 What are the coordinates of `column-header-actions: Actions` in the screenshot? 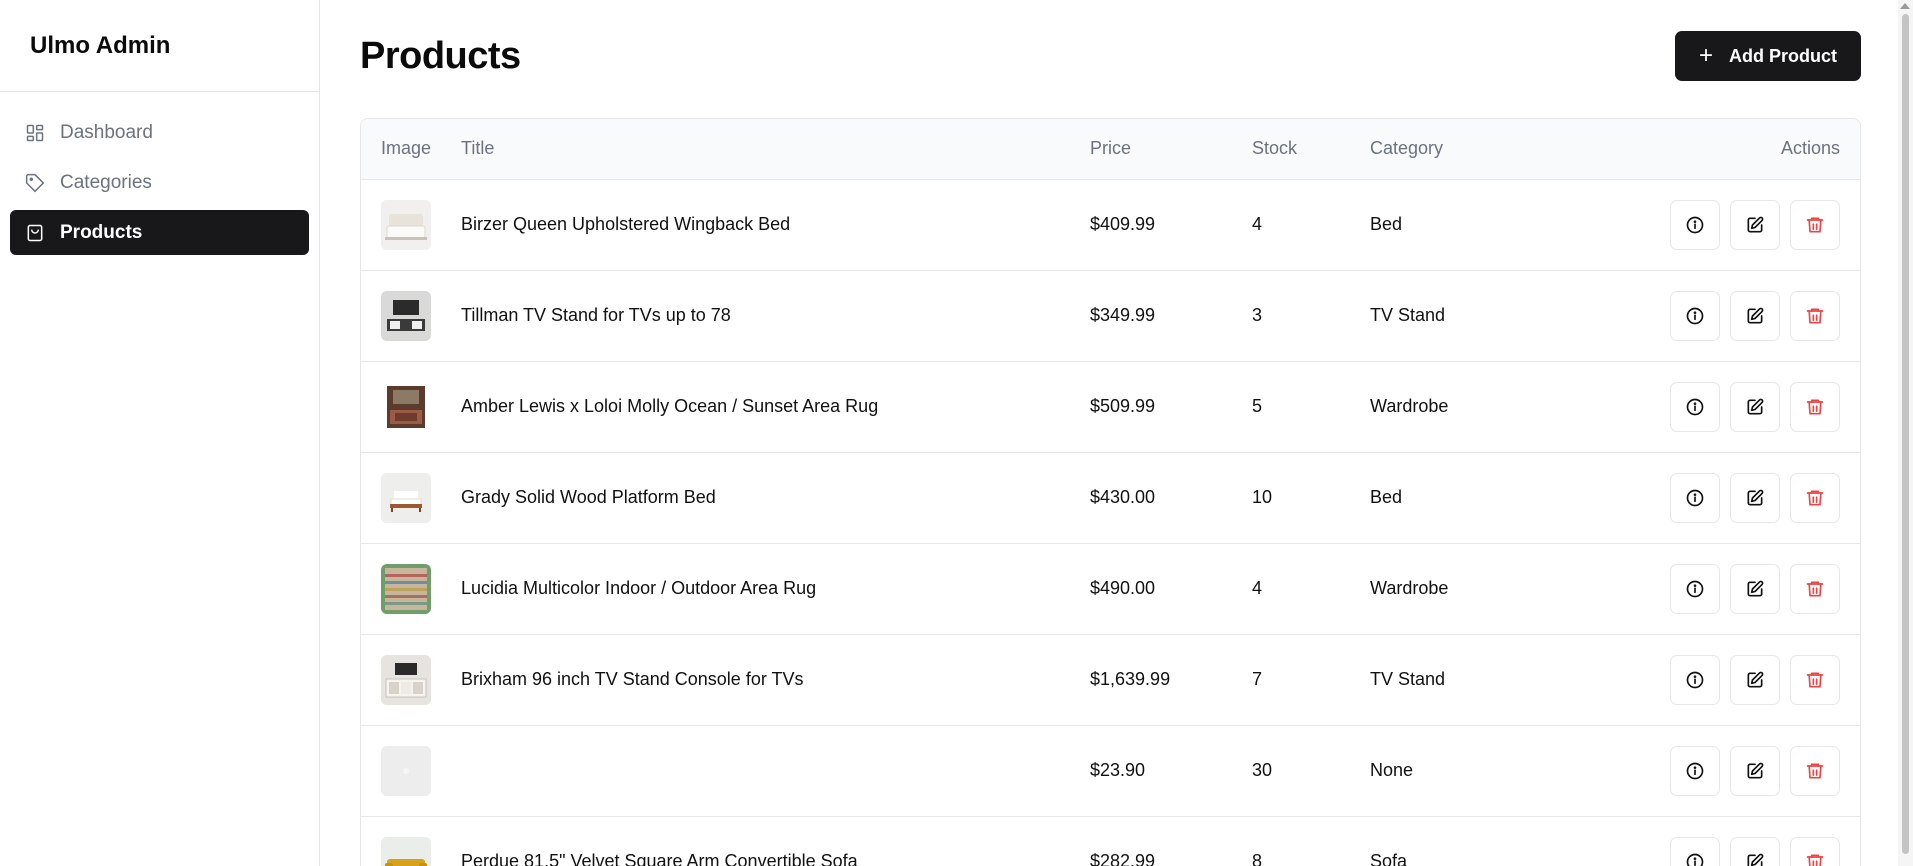 It's located at (1810, 148).